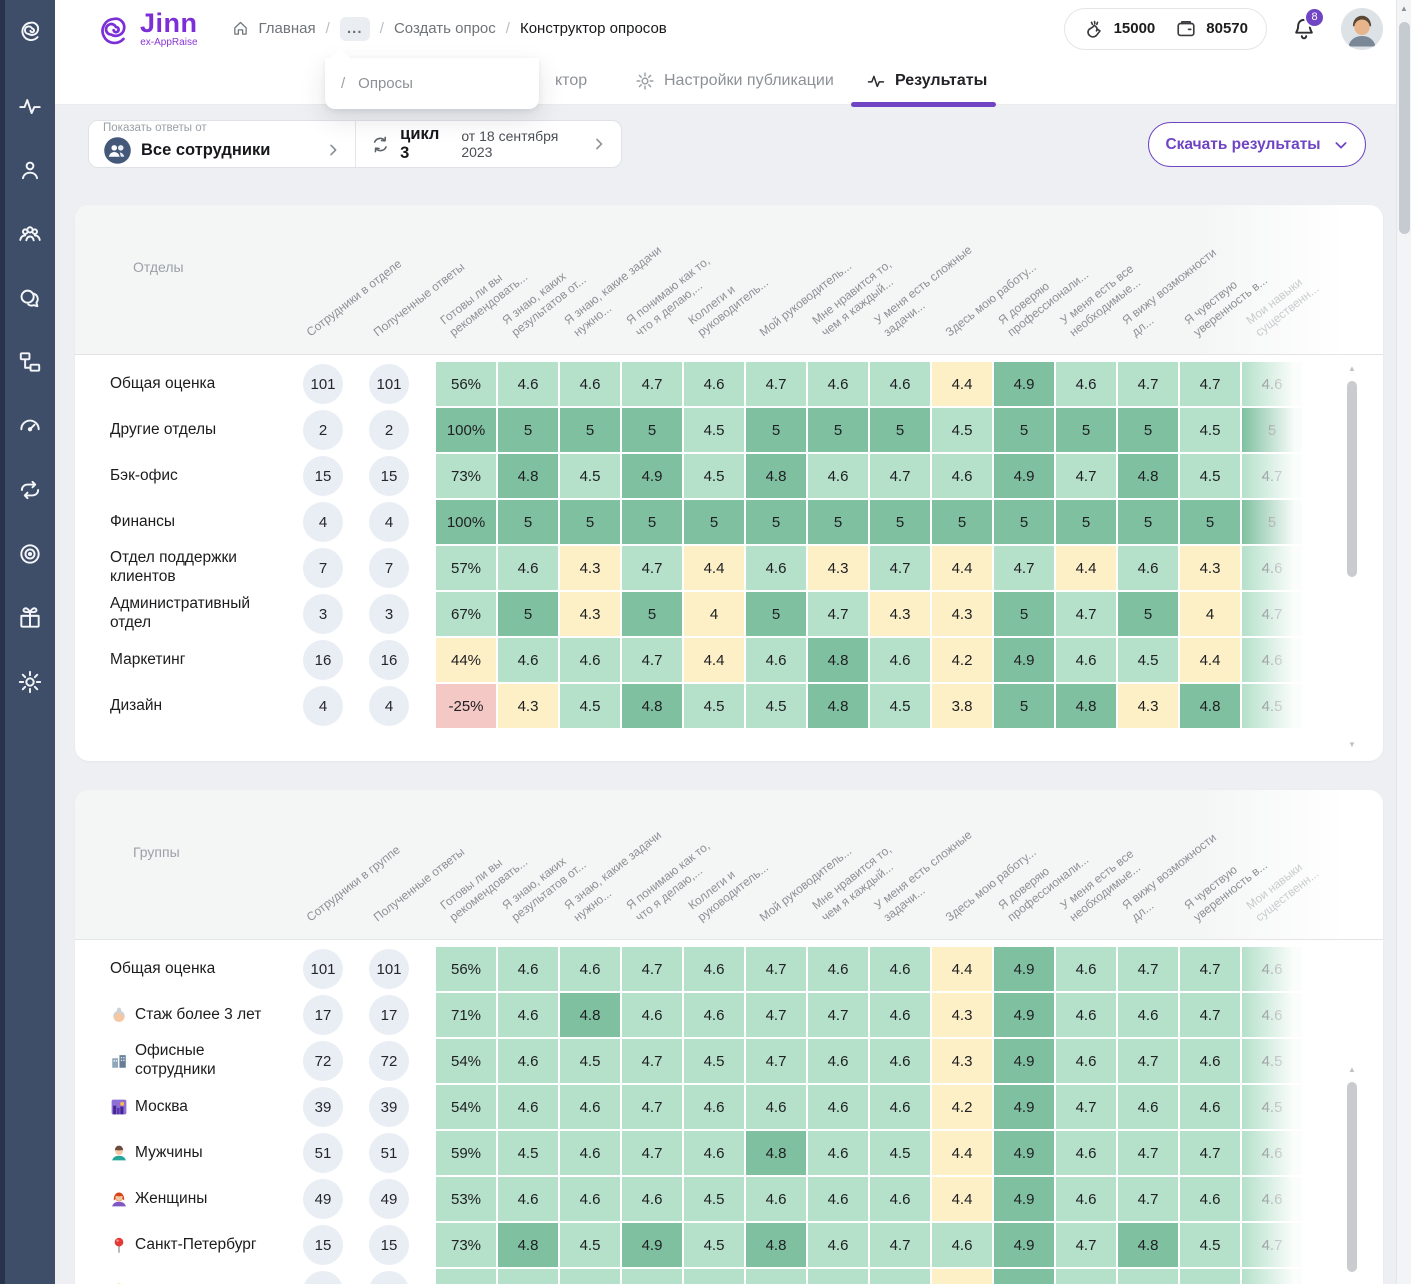  Describe the element at coordinates (734, 80) in the screenshot. I see `tab-publication-settings: Настройки публикации` at that location.